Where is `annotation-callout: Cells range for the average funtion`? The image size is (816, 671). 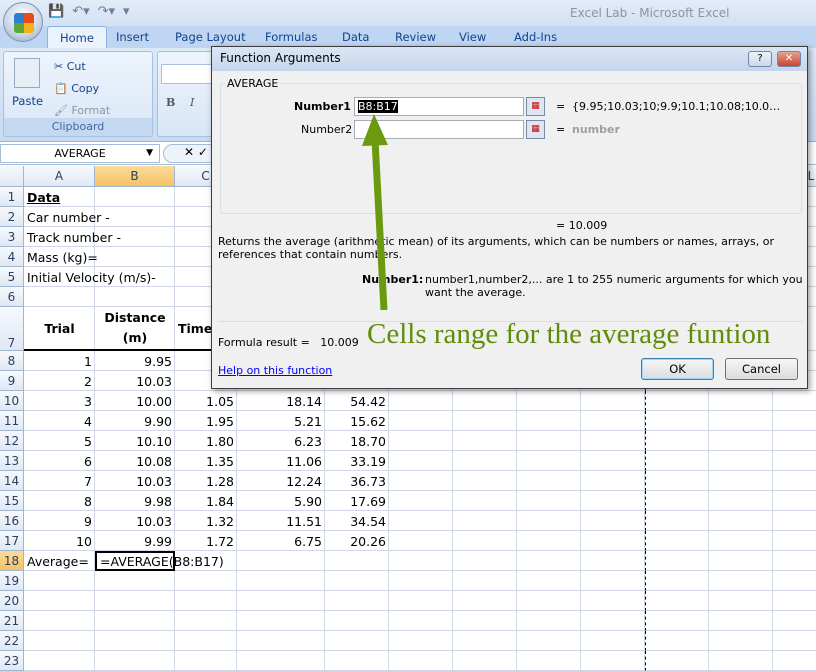 annotation-callout: Cells range for the average funtion is located at coordinates (569, 334).